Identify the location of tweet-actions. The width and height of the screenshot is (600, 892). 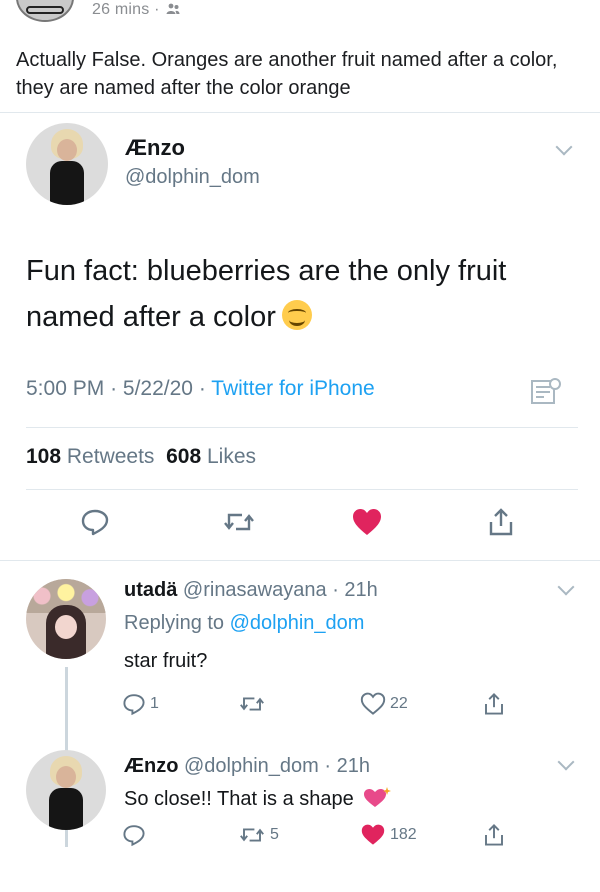
(300, 525).